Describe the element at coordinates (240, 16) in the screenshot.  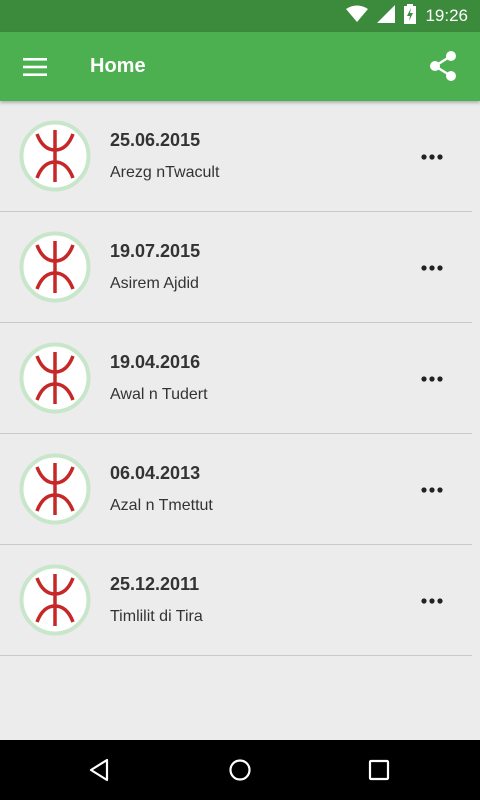
I see `status-bar: 19:26` at that location.